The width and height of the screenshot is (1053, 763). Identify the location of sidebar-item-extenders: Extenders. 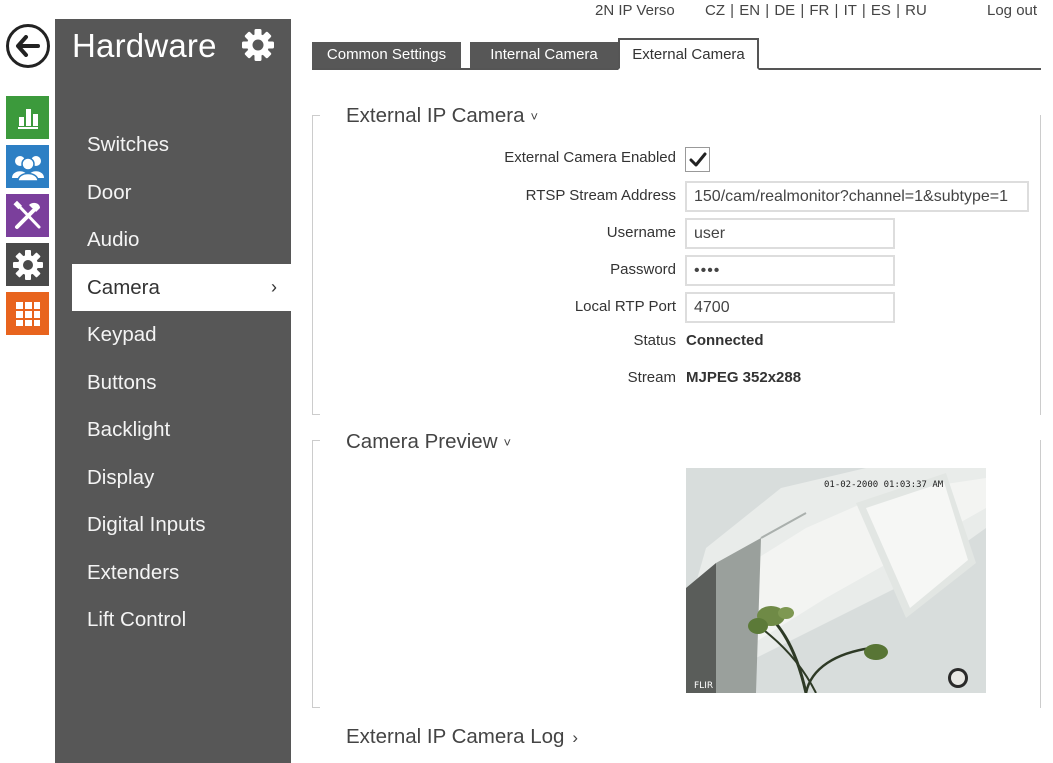
(181, 573).